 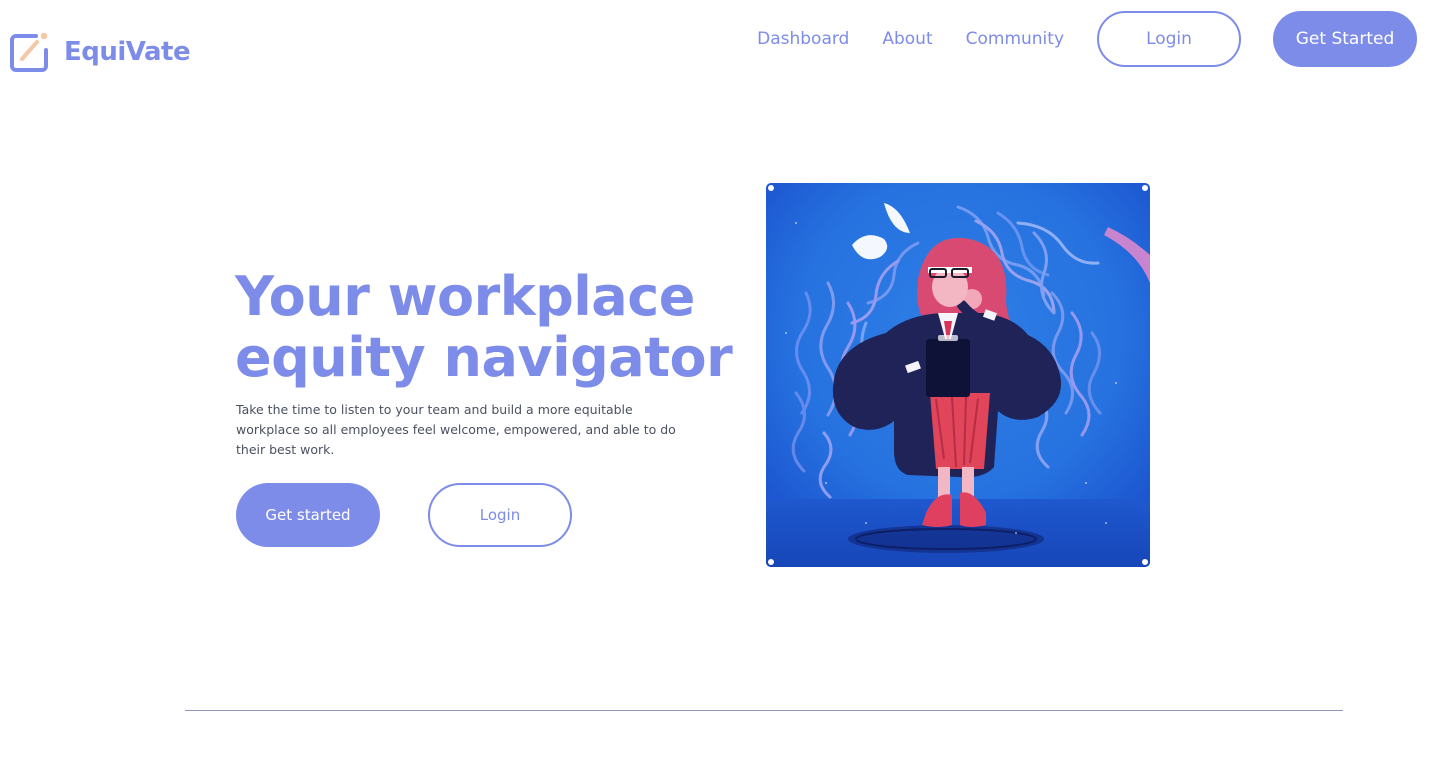 What do you see at coordinates (1015, 39) in the screenshot?
I see `nav-link-community: Community` at bounding box center [1015, 39].